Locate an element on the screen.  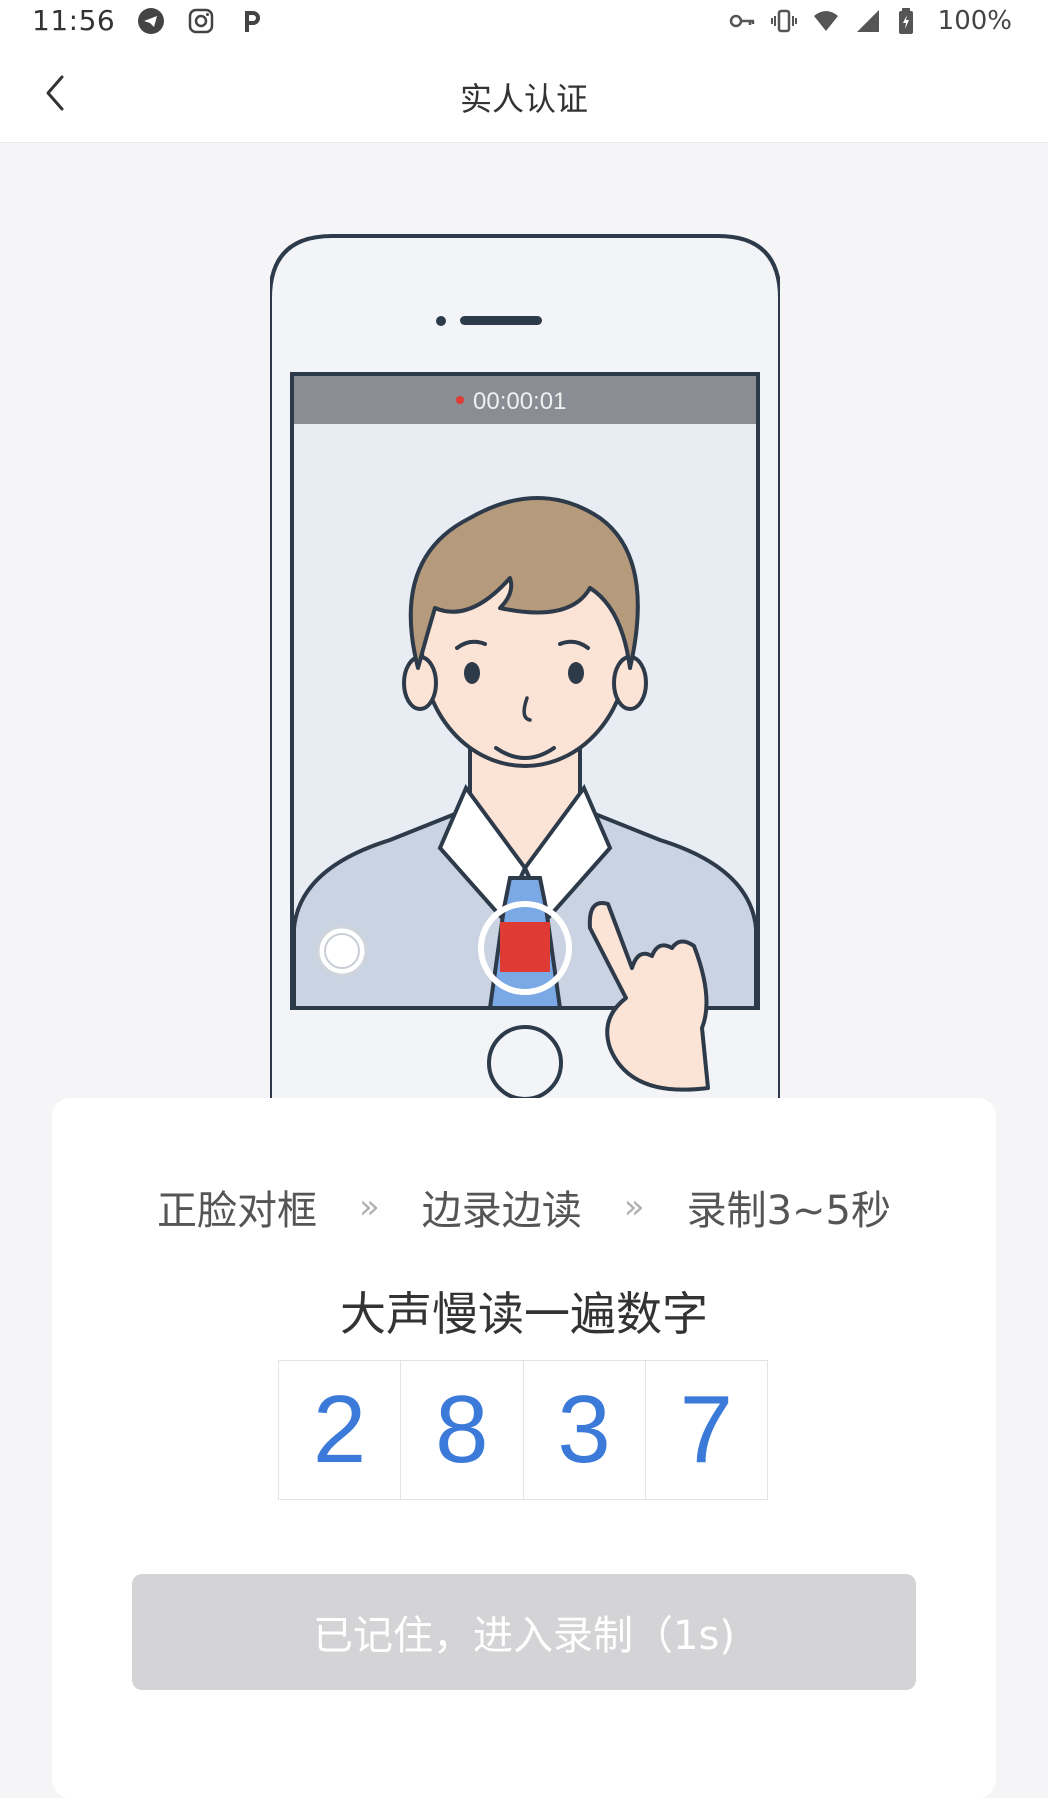
status-time: 11:56 is located at coordinates (74, 20).